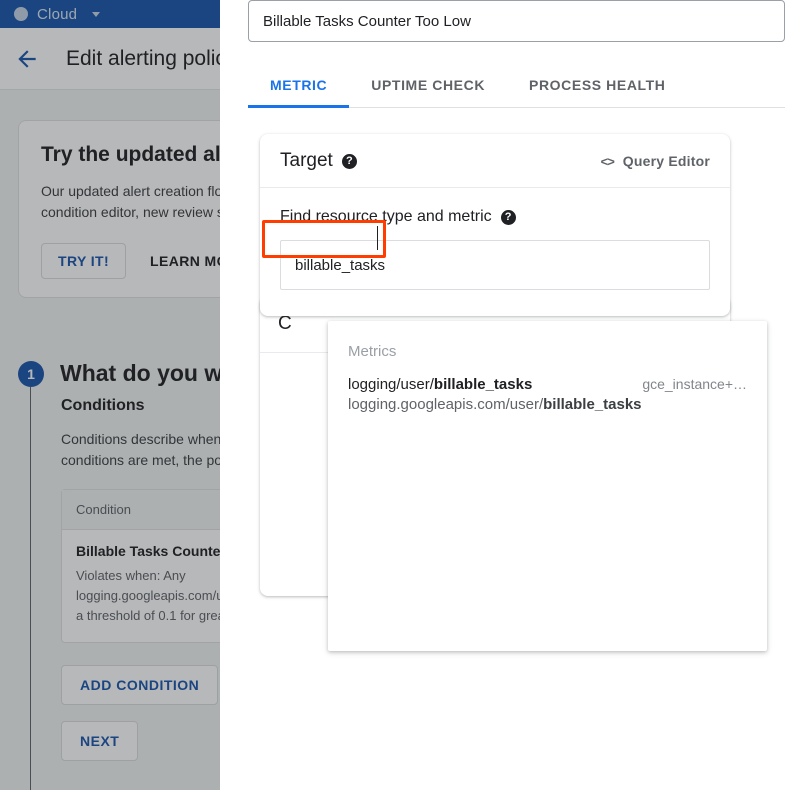 The height and width of the screenshot is (790, 789). I want to click on suggestion-name-prefix: logging/user/, so click(391, 384).